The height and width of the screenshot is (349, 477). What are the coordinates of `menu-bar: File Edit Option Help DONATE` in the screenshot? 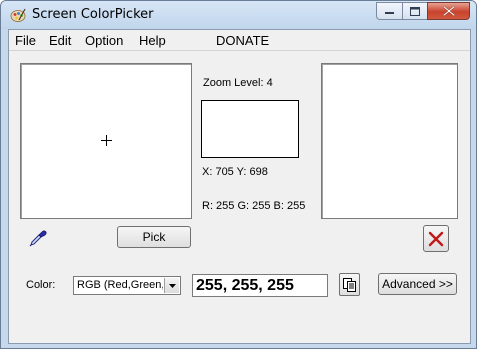 It's located at (239, 40).